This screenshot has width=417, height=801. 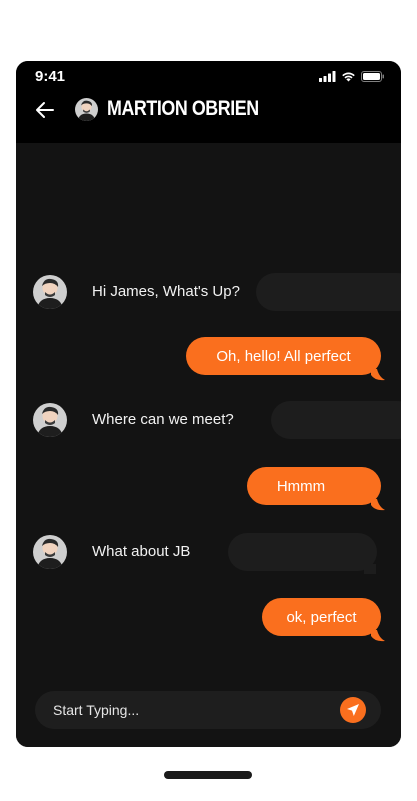 What do you see at coordinates (141, 551) in the screenshot?
I see `message-text: What about JB` at bounding box center [141, 551].